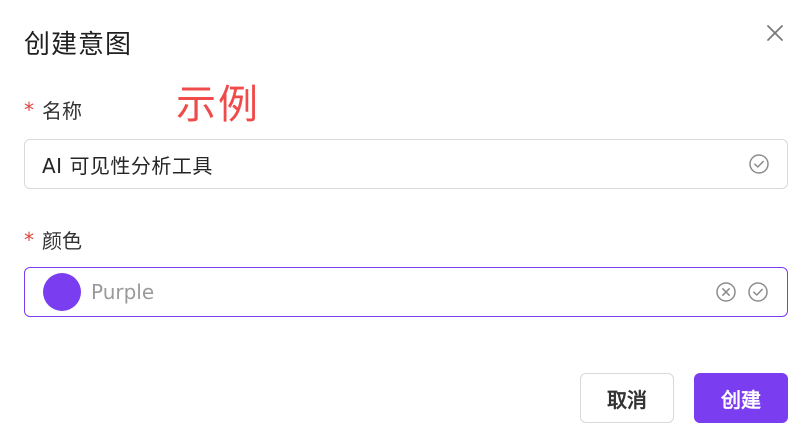 The width and height of the screenshot is (806, 440). I want to click on cancel-button: 取消, so click(627, 398).